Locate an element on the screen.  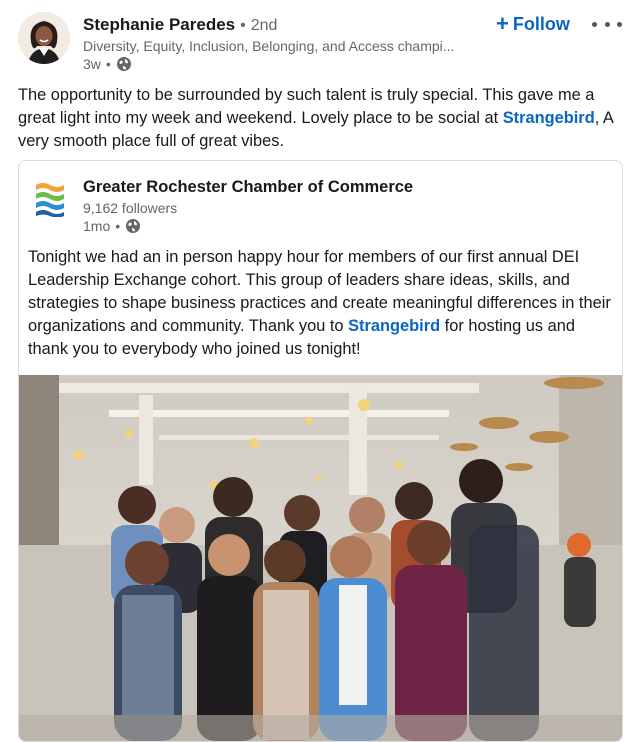
post-meta: 3w • is located at coordinates (107, 64).